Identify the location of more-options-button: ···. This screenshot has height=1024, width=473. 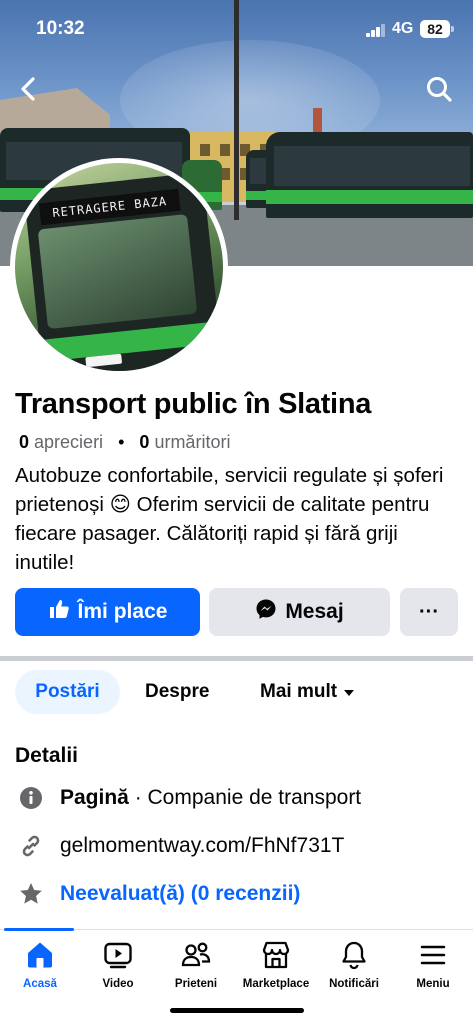
(429, 612).